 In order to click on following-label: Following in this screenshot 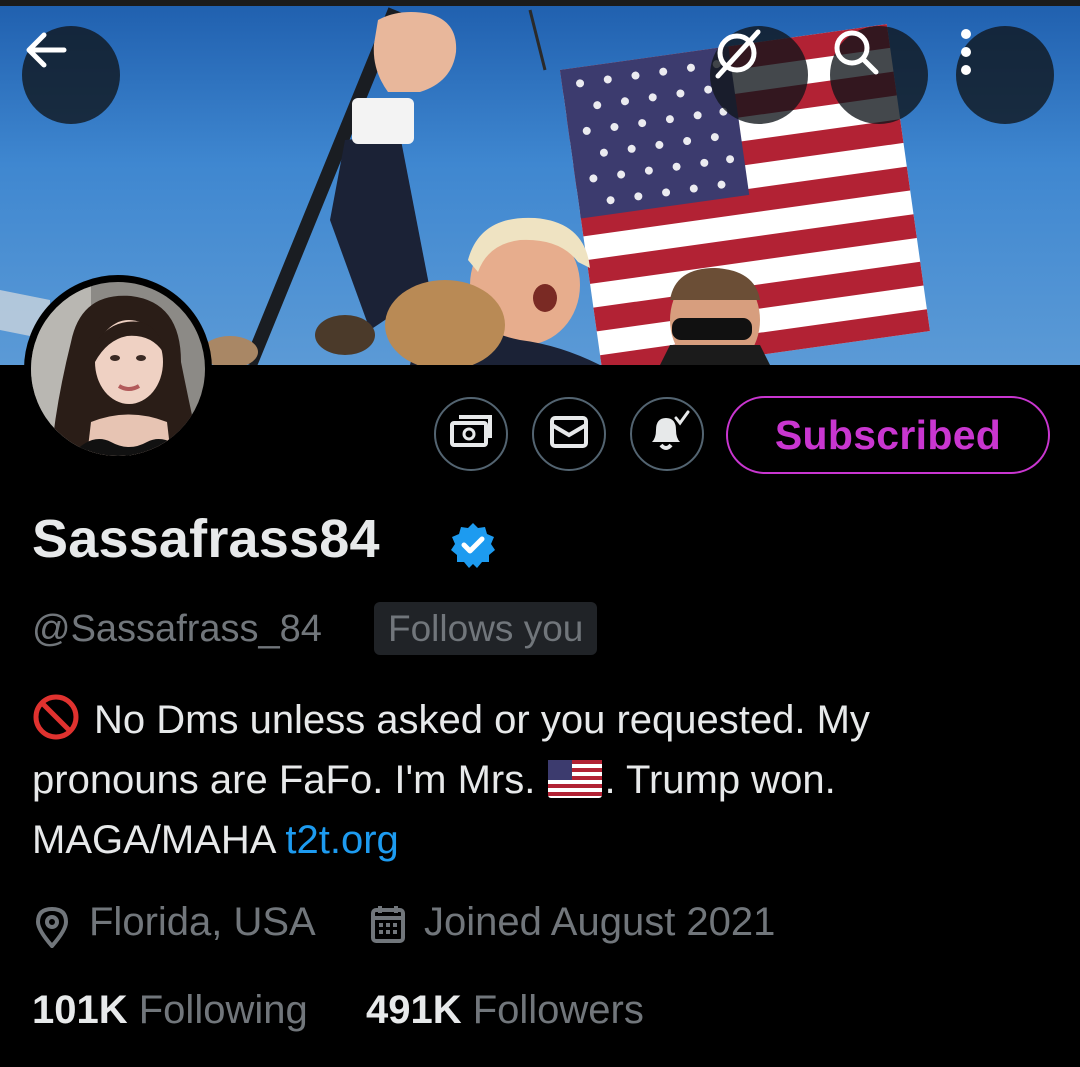, I will do `click(223, 1010)`.